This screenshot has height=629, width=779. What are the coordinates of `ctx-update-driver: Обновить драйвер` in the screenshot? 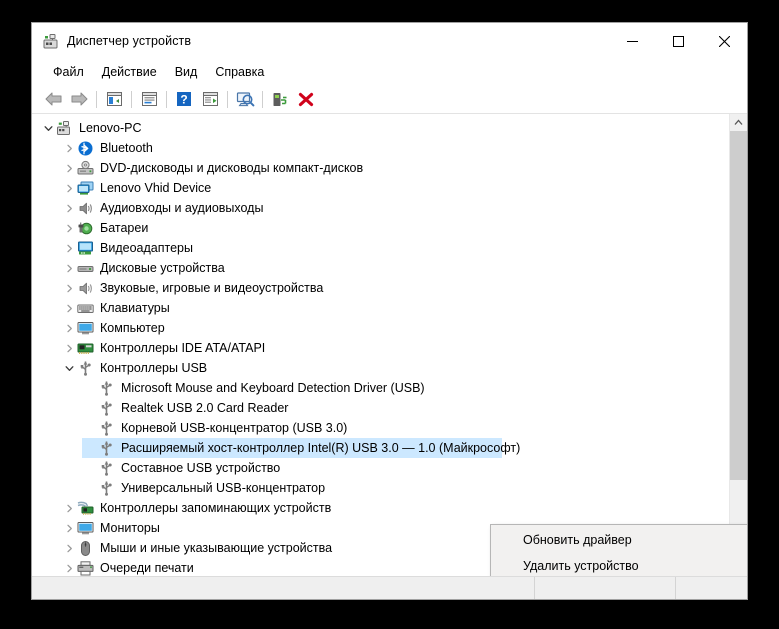 It's located at (619, 540).